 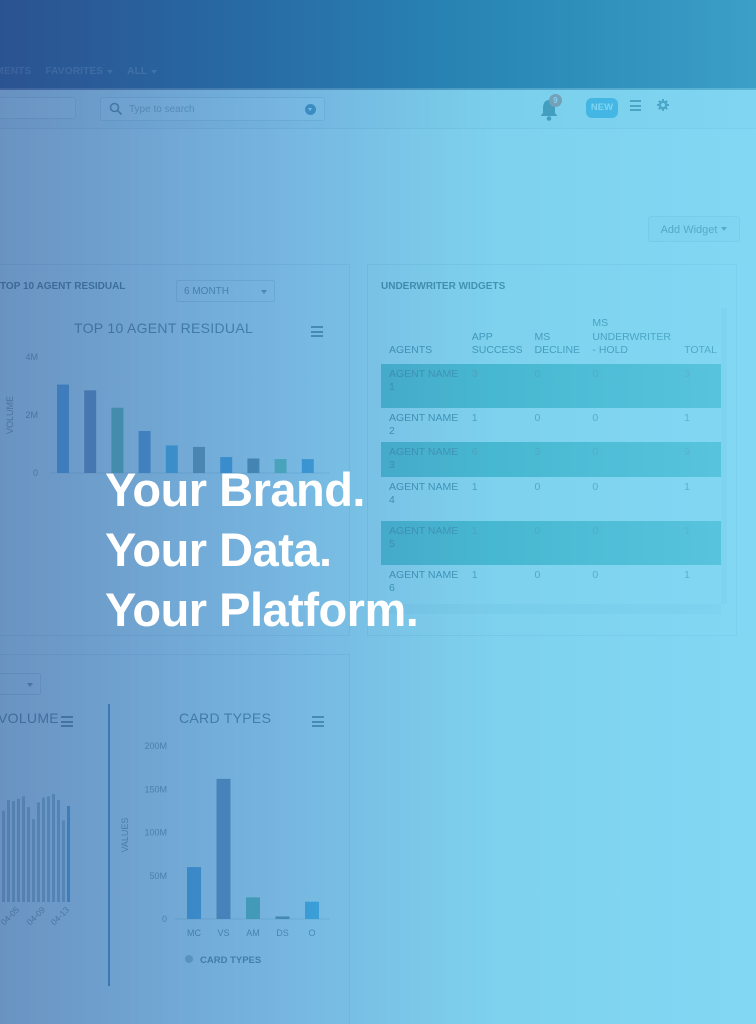 I want to click on x-tick-label: 04-09, so click(x=36, y=915).